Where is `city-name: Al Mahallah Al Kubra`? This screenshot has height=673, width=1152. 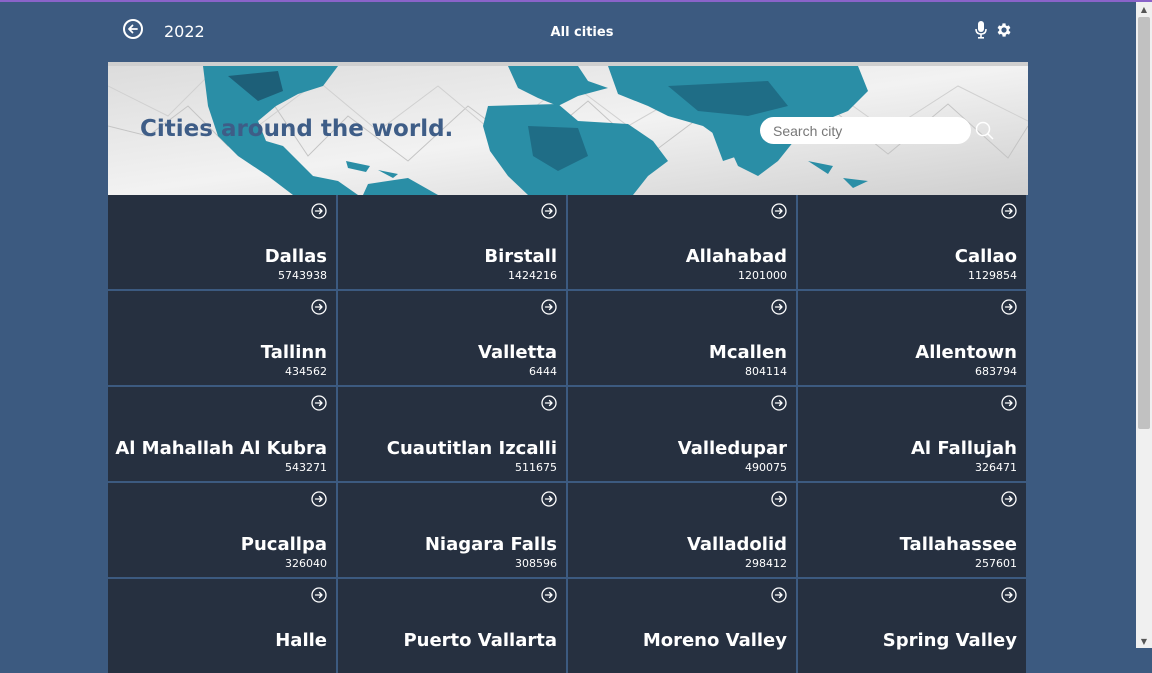 city-name: Al Mahallah Al Kubra is located at coordinates (221, 448).